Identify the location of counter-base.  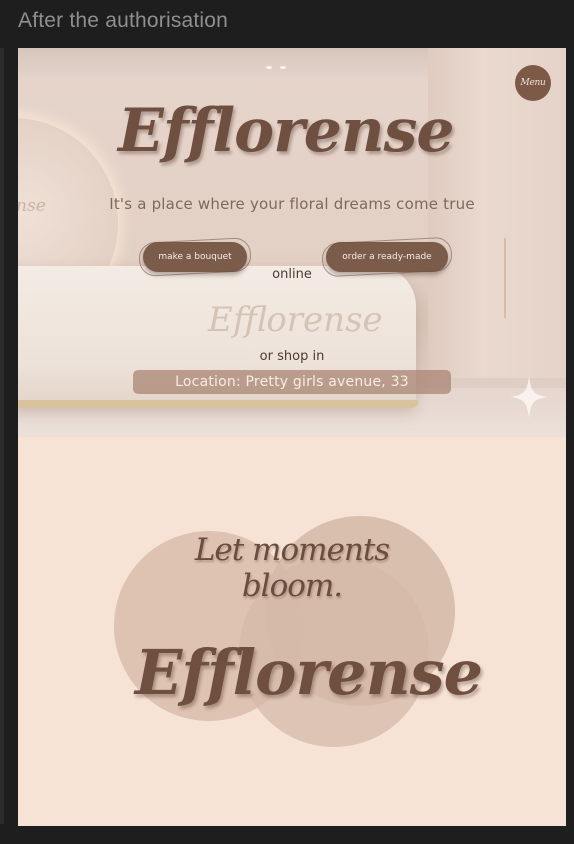
(218, 404).